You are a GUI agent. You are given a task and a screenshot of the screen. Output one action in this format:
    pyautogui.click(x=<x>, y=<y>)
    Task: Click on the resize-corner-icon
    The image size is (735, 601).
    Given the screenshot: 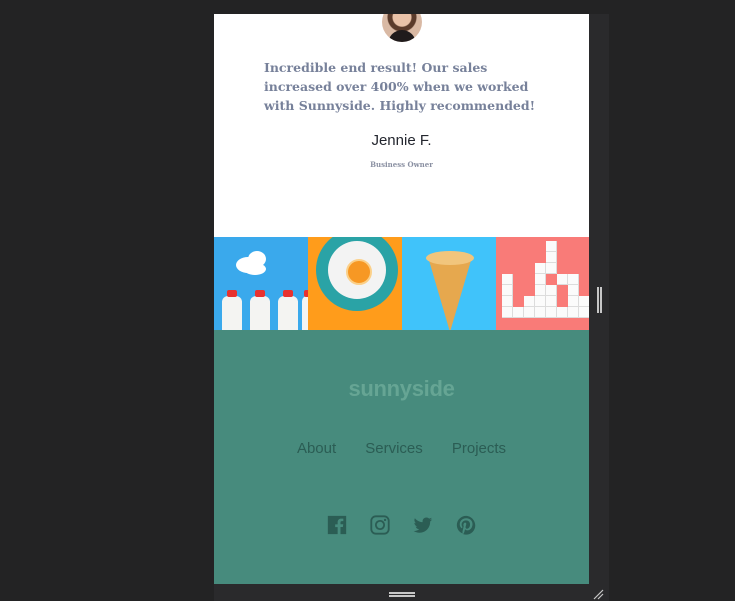 What is the action you would take?
    pyautogui.click(x=598, y=594)
    